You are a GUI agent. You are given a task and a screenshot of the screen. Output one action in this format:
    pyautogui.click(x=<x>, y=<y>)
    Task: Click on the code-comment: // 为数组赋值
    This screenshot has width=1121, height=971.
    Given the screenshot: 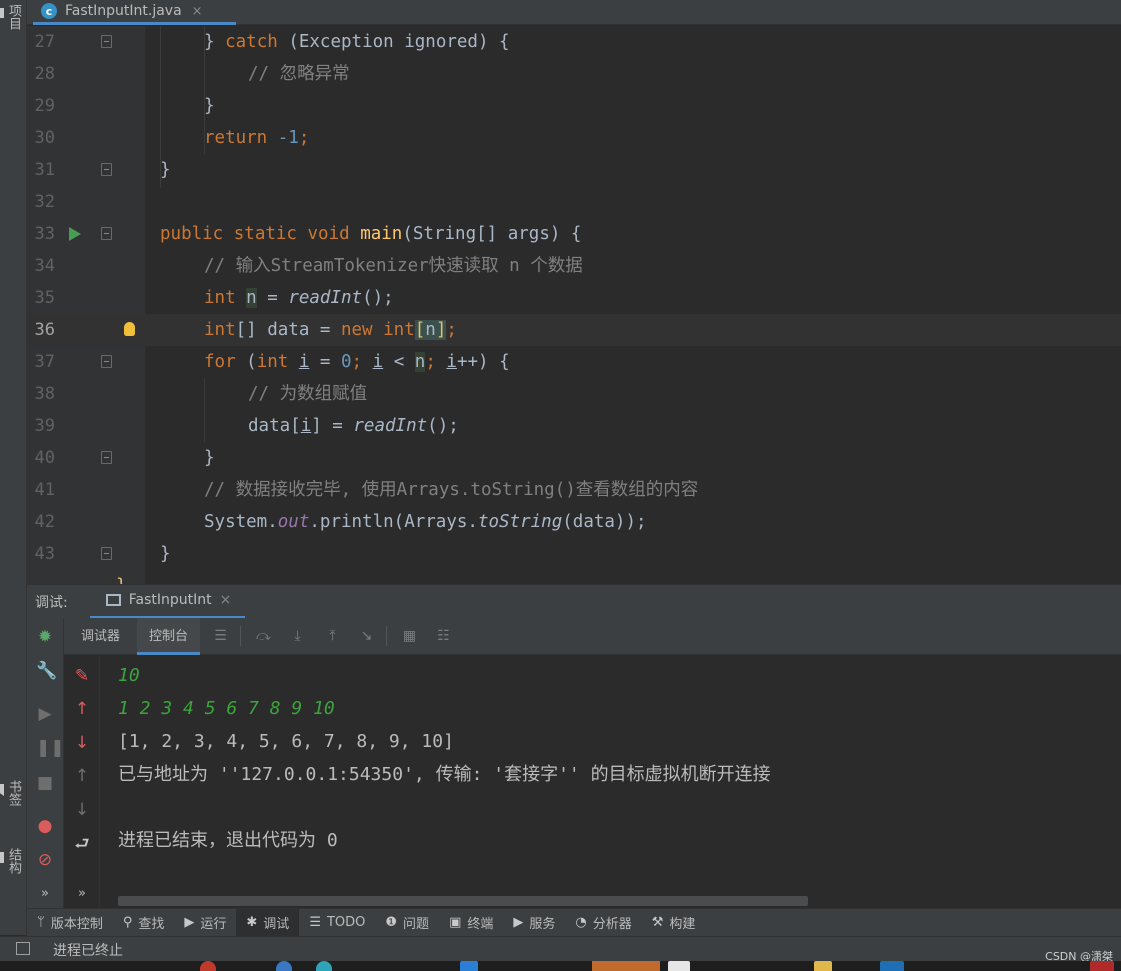 What is the action you would take?
    pyautogui.click(x=308, y=394)
    